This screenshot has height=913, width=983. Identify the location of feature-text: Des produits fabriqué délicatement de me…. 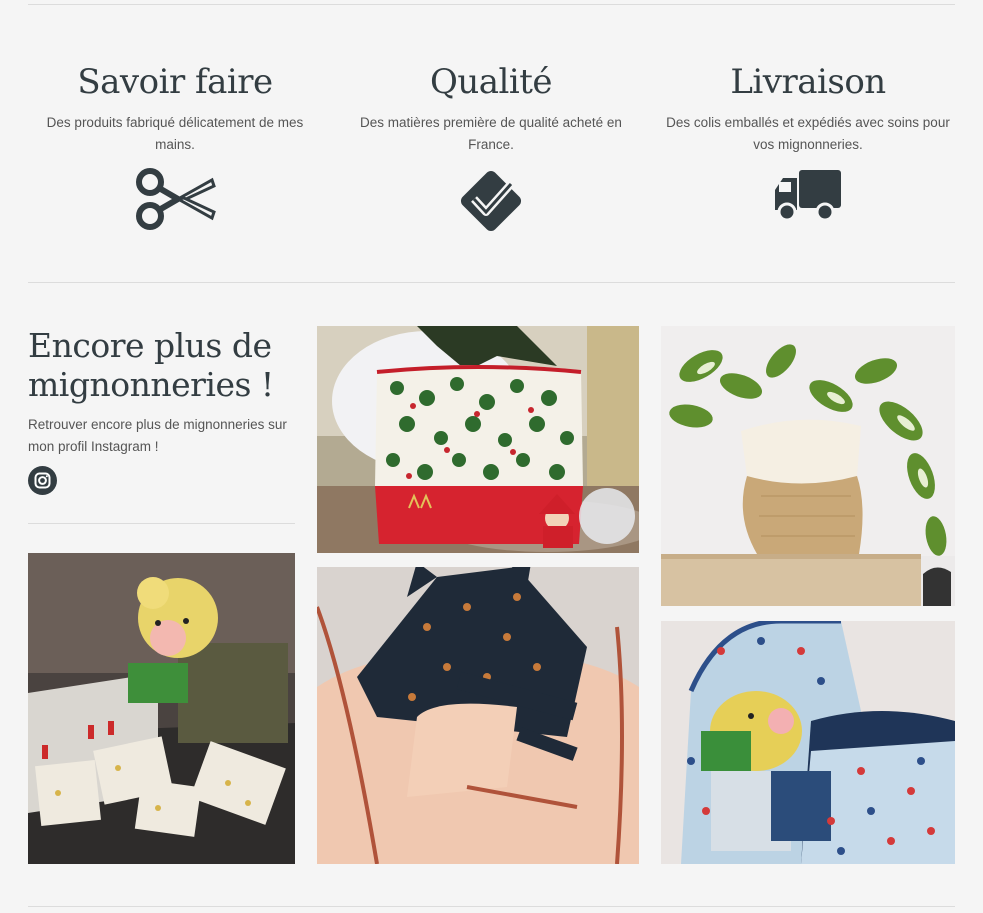
(175, 133).